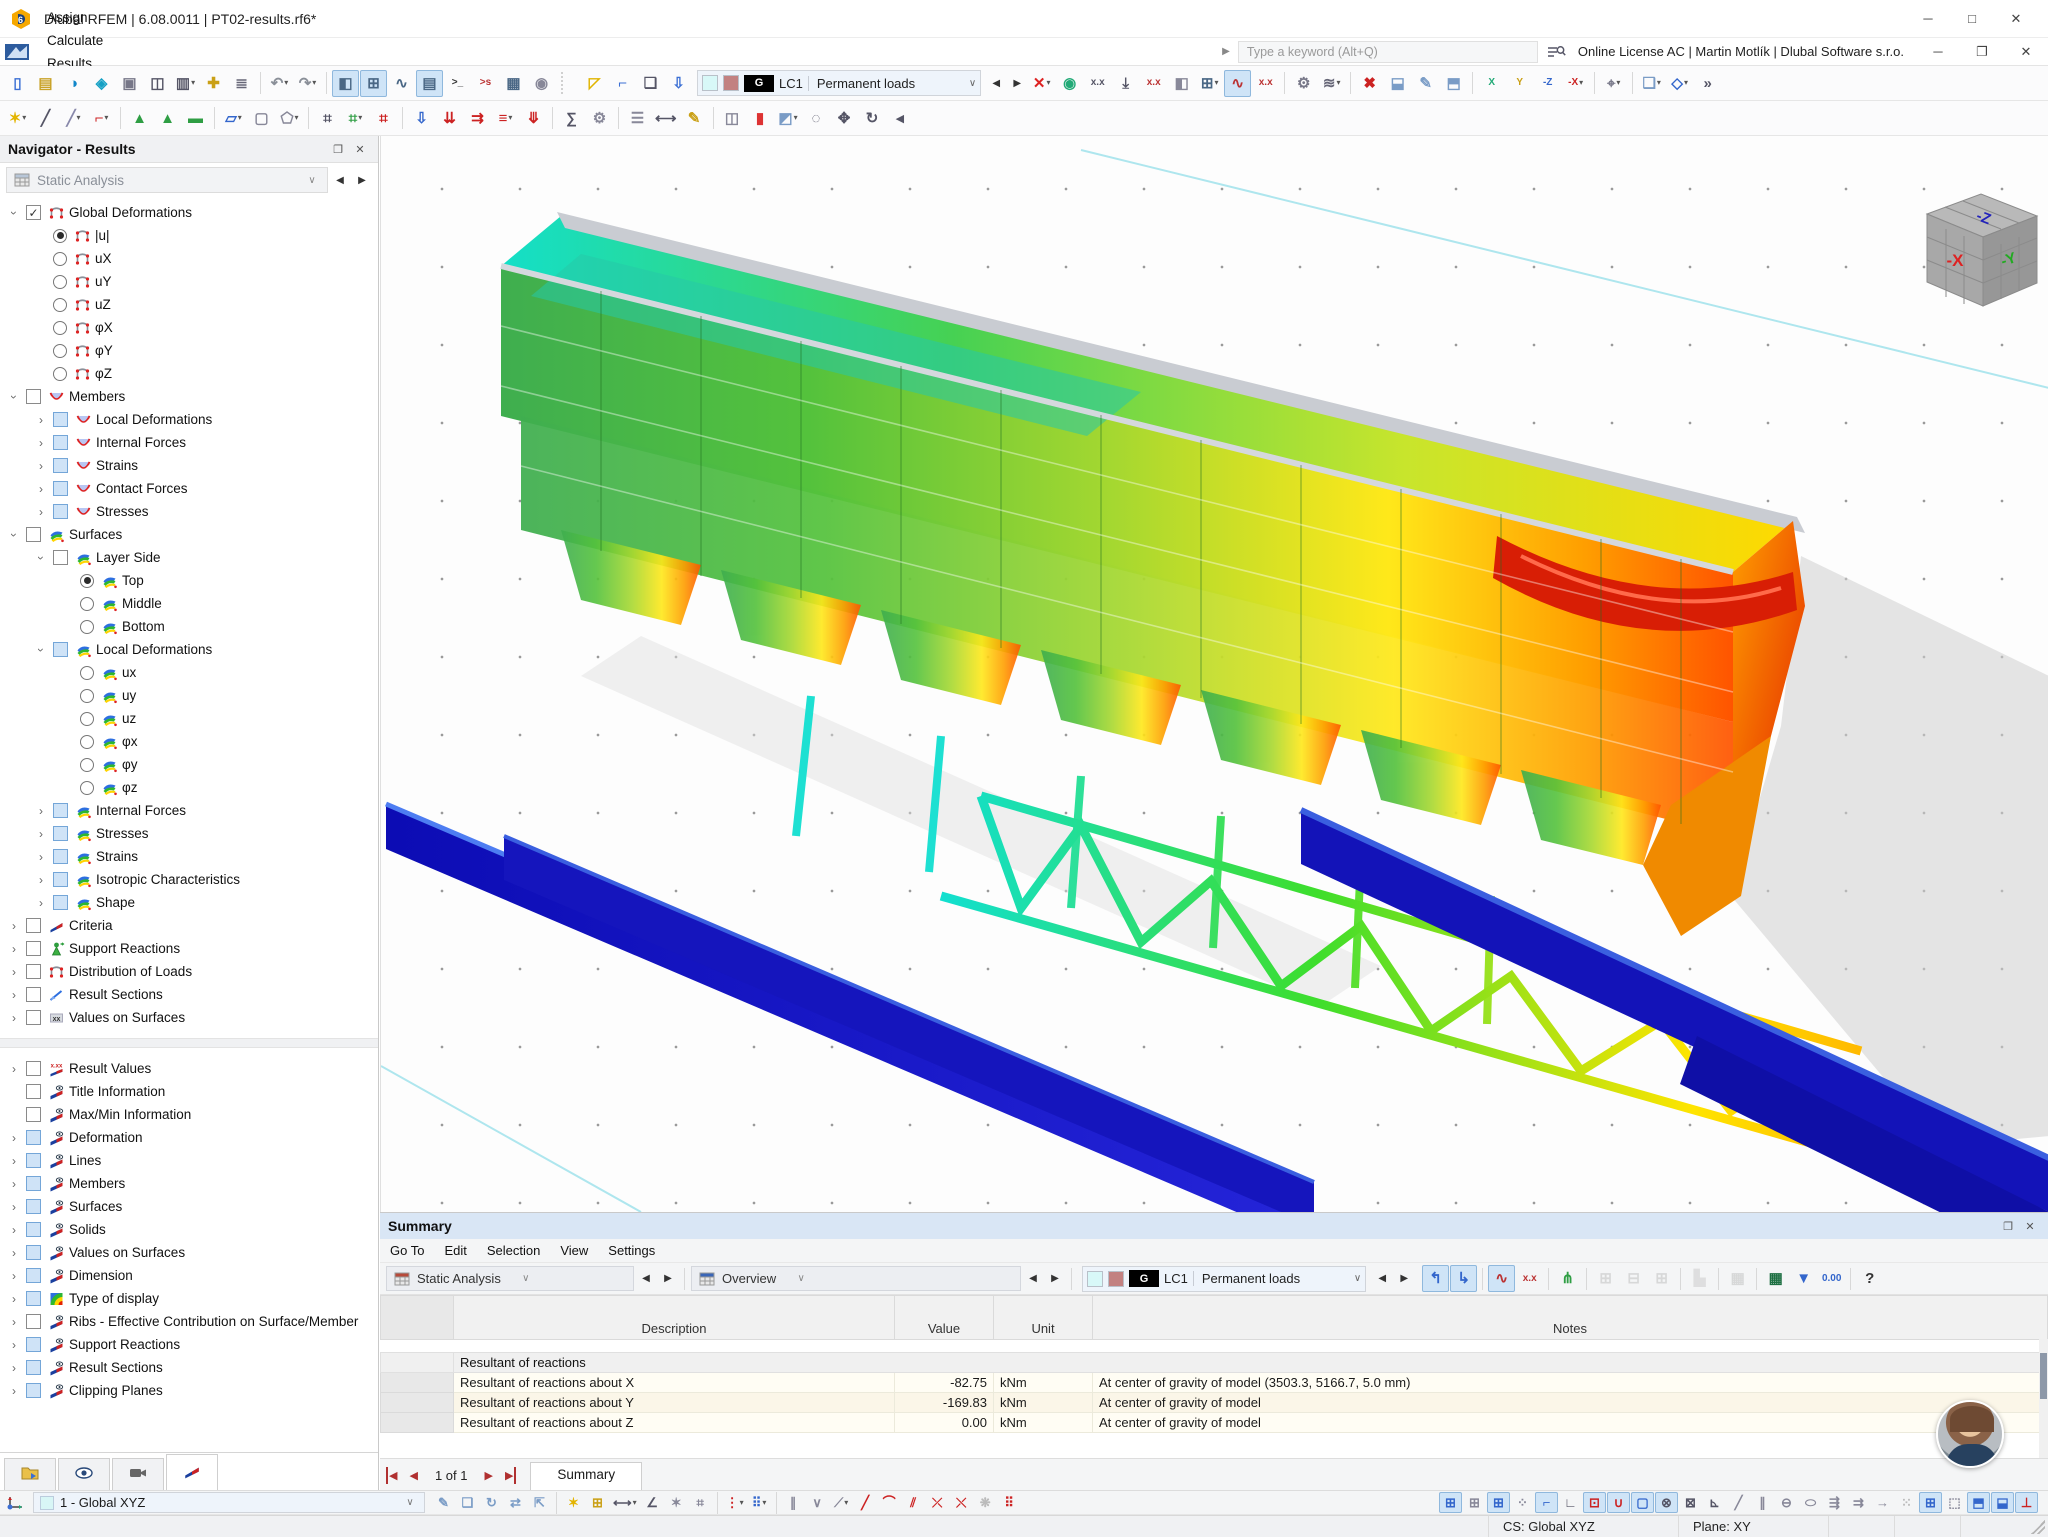  Describe the element at coordinates (417, 1402) in the screenshot. I see `row-handle` at that location.